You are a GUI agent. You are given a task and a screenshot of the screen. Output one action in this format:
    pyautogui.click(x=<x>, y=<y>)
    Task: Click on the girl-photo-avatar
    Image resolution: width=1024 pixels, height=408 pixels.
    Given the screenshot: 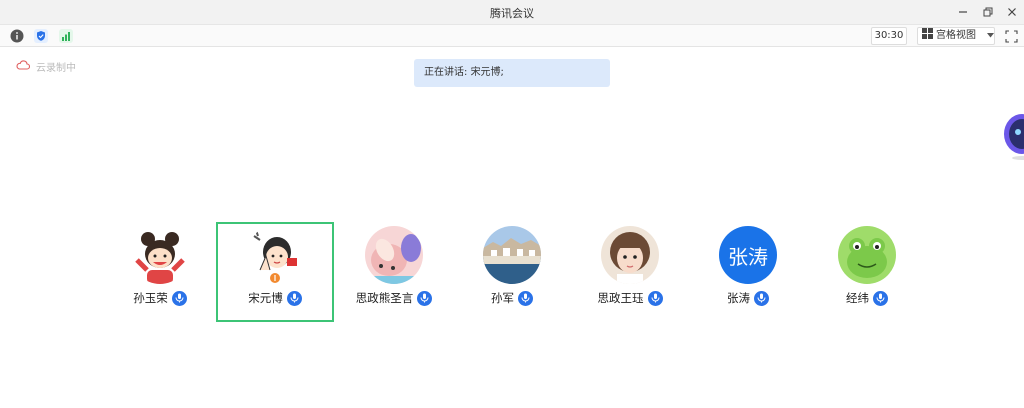 What is the action you would take?
    pyautogui.click(x=630, y=255)
    